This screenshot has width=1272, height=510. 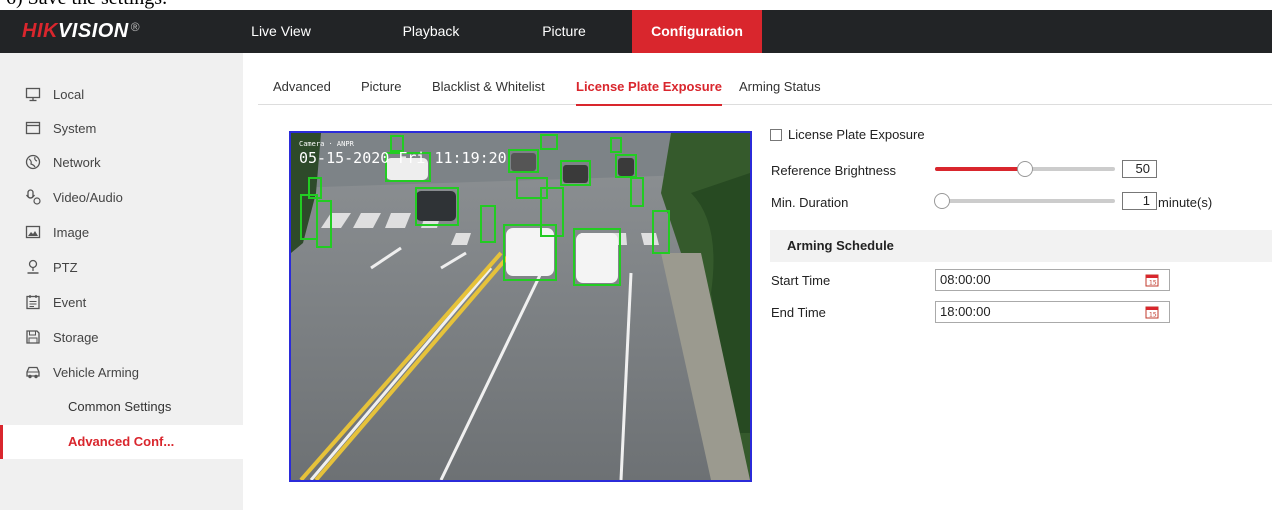 What do you see at coordinates (1139, 169) in the screenshot?
I see `reference-brightness-input: 50` at bounding box center [1139, 169].